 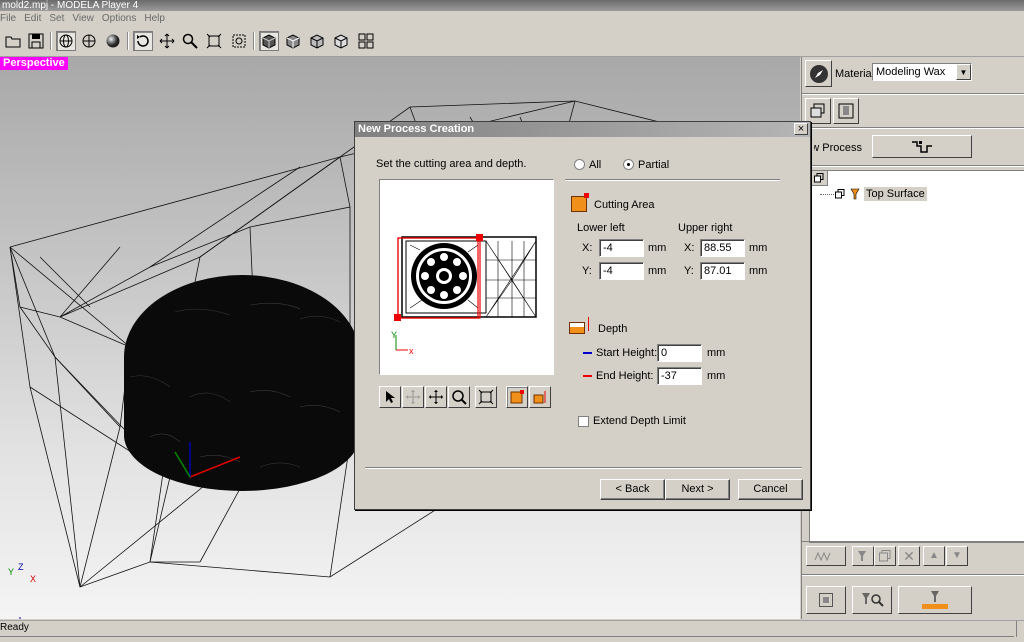 What do you see at coordinates (8, 18) in the screenshot?
I see `menu-file: File` at bounding box center [8, 18].